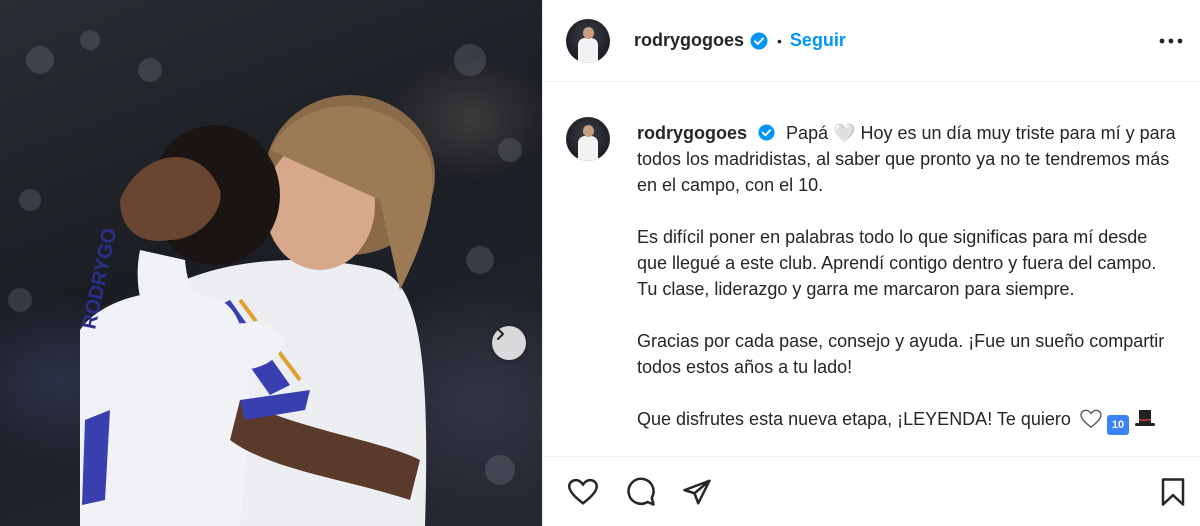 The width and height of the screenshot is (1200, 526). I want to click on comment-button, so click(641, 492).